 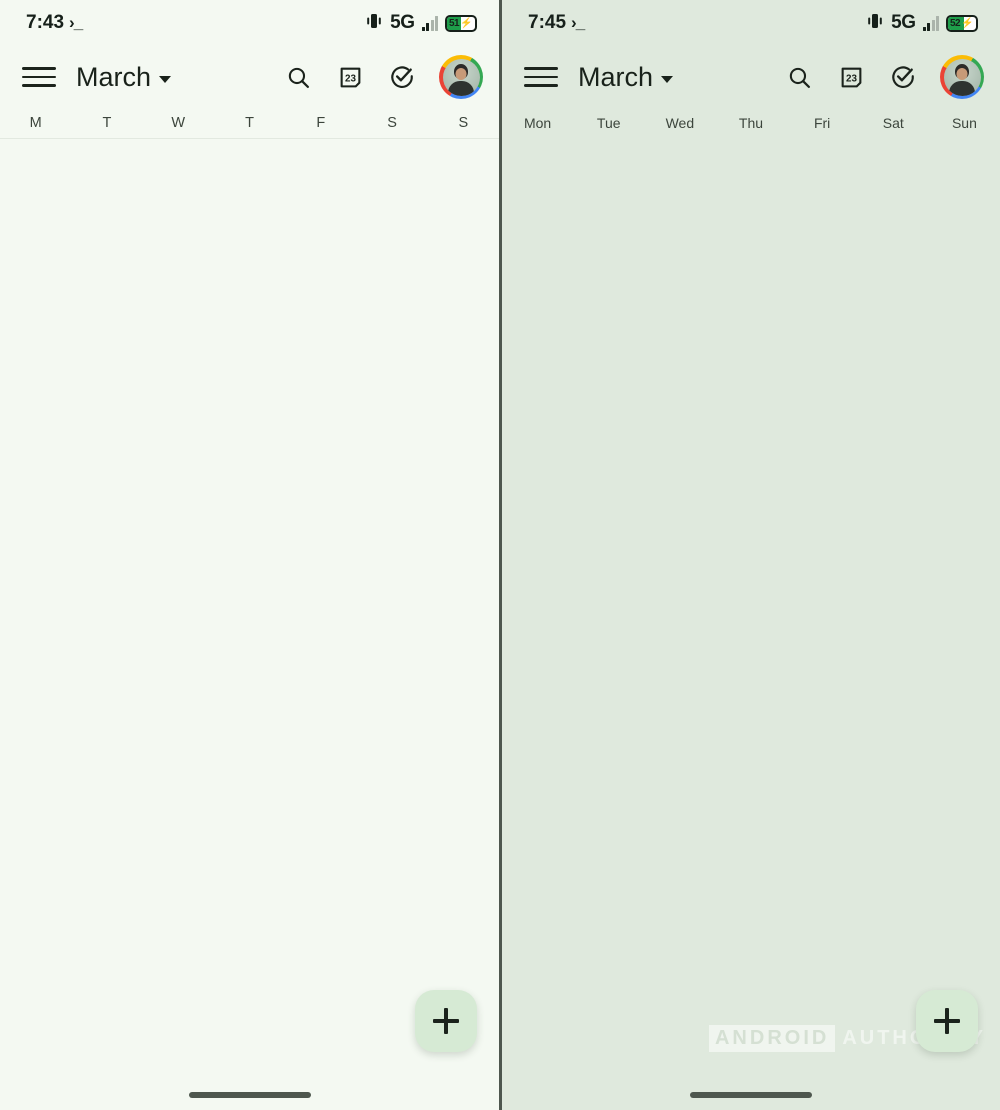 I want to click on weekday-label: Sat, so click(x=893, y=123).